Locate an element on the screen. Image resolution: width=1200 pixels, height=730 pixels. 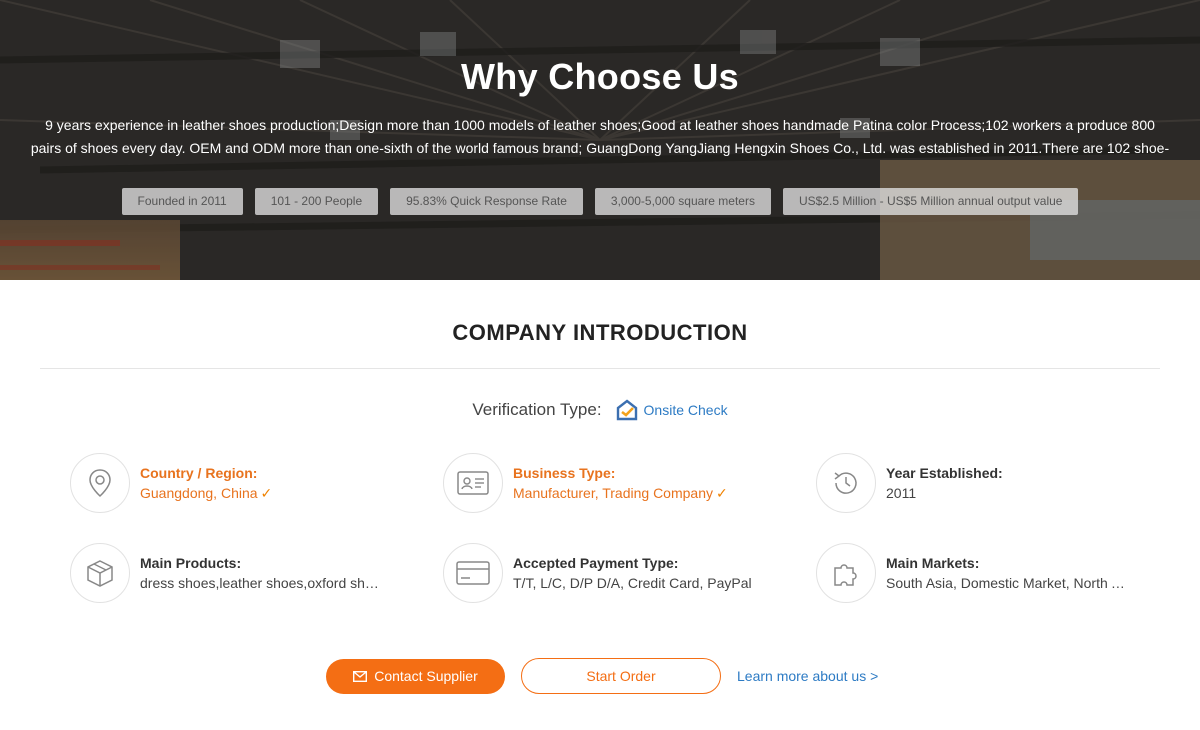
business-type-value: Manufacturer, Trading Company ✓ is located at coordinates (620, 493).